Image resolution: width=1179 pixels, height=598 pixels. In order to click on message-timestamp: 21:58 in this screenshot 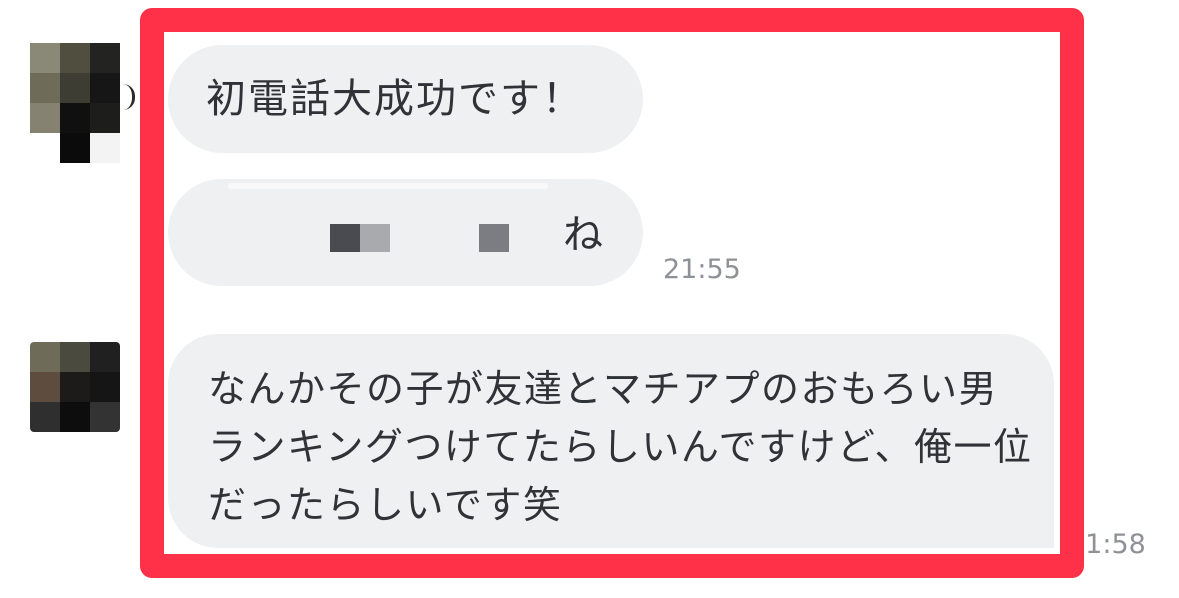, I will do `click(1107, 544)`.